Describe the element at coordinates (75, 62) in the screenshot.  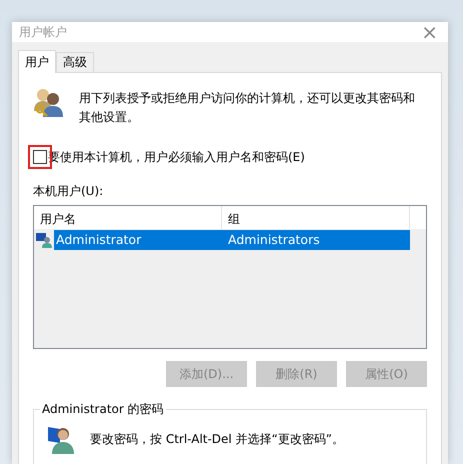
I see `tab: 高级` at that location.